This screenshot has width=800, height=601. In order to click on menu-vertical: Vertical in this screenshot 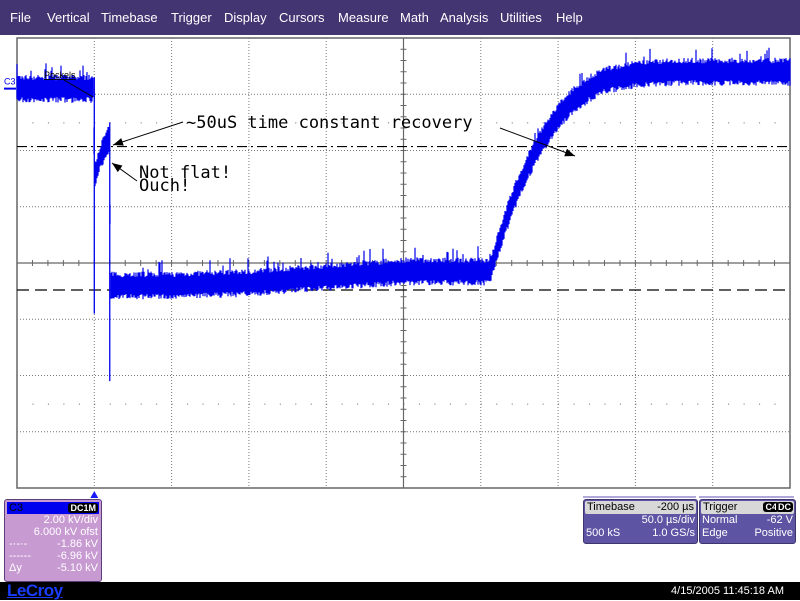, I will do `click(68, 17)`.